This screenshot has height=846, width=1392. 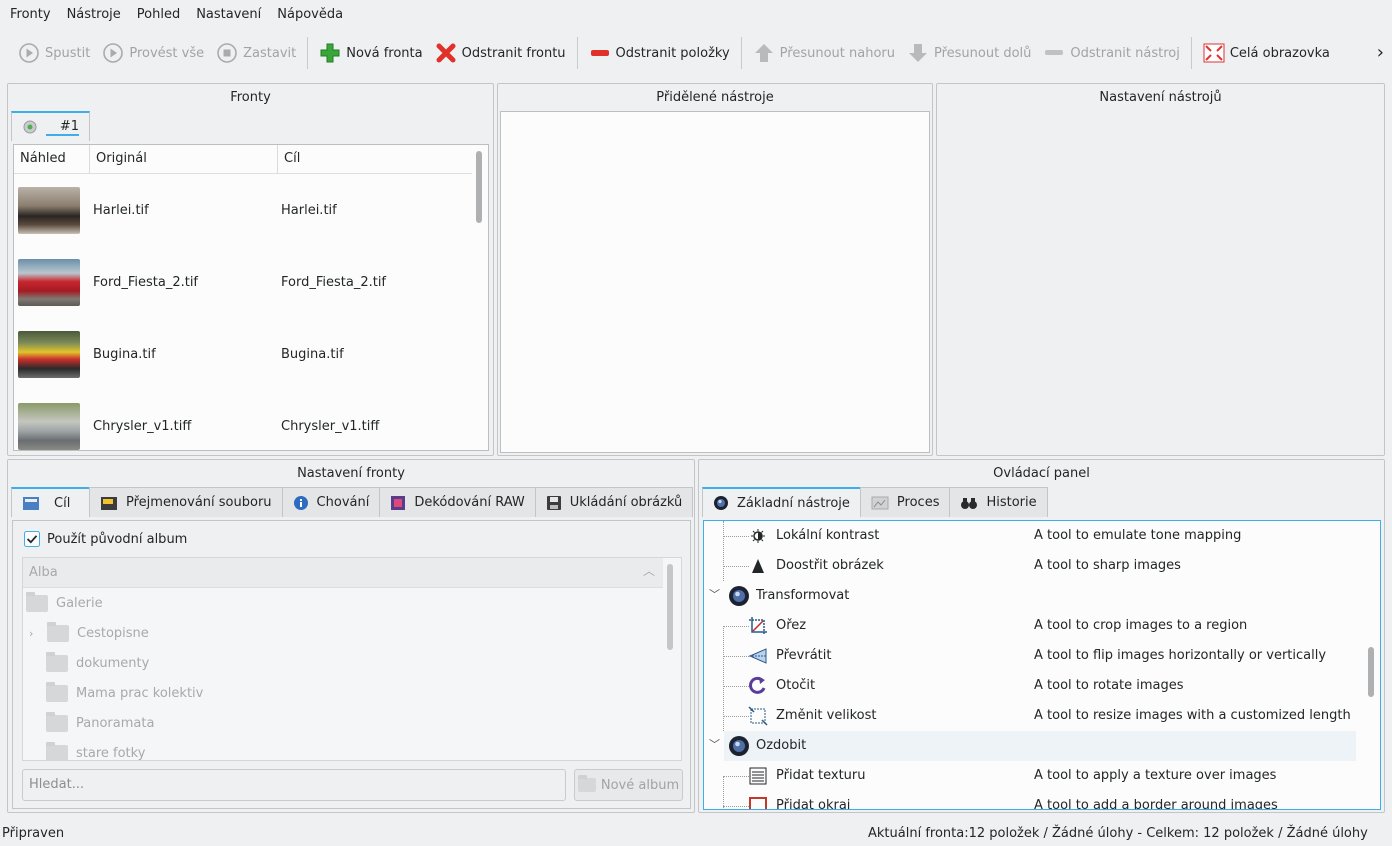 I want to click on album-folder-item: › Cestopisne, so click(x=89, y=633).